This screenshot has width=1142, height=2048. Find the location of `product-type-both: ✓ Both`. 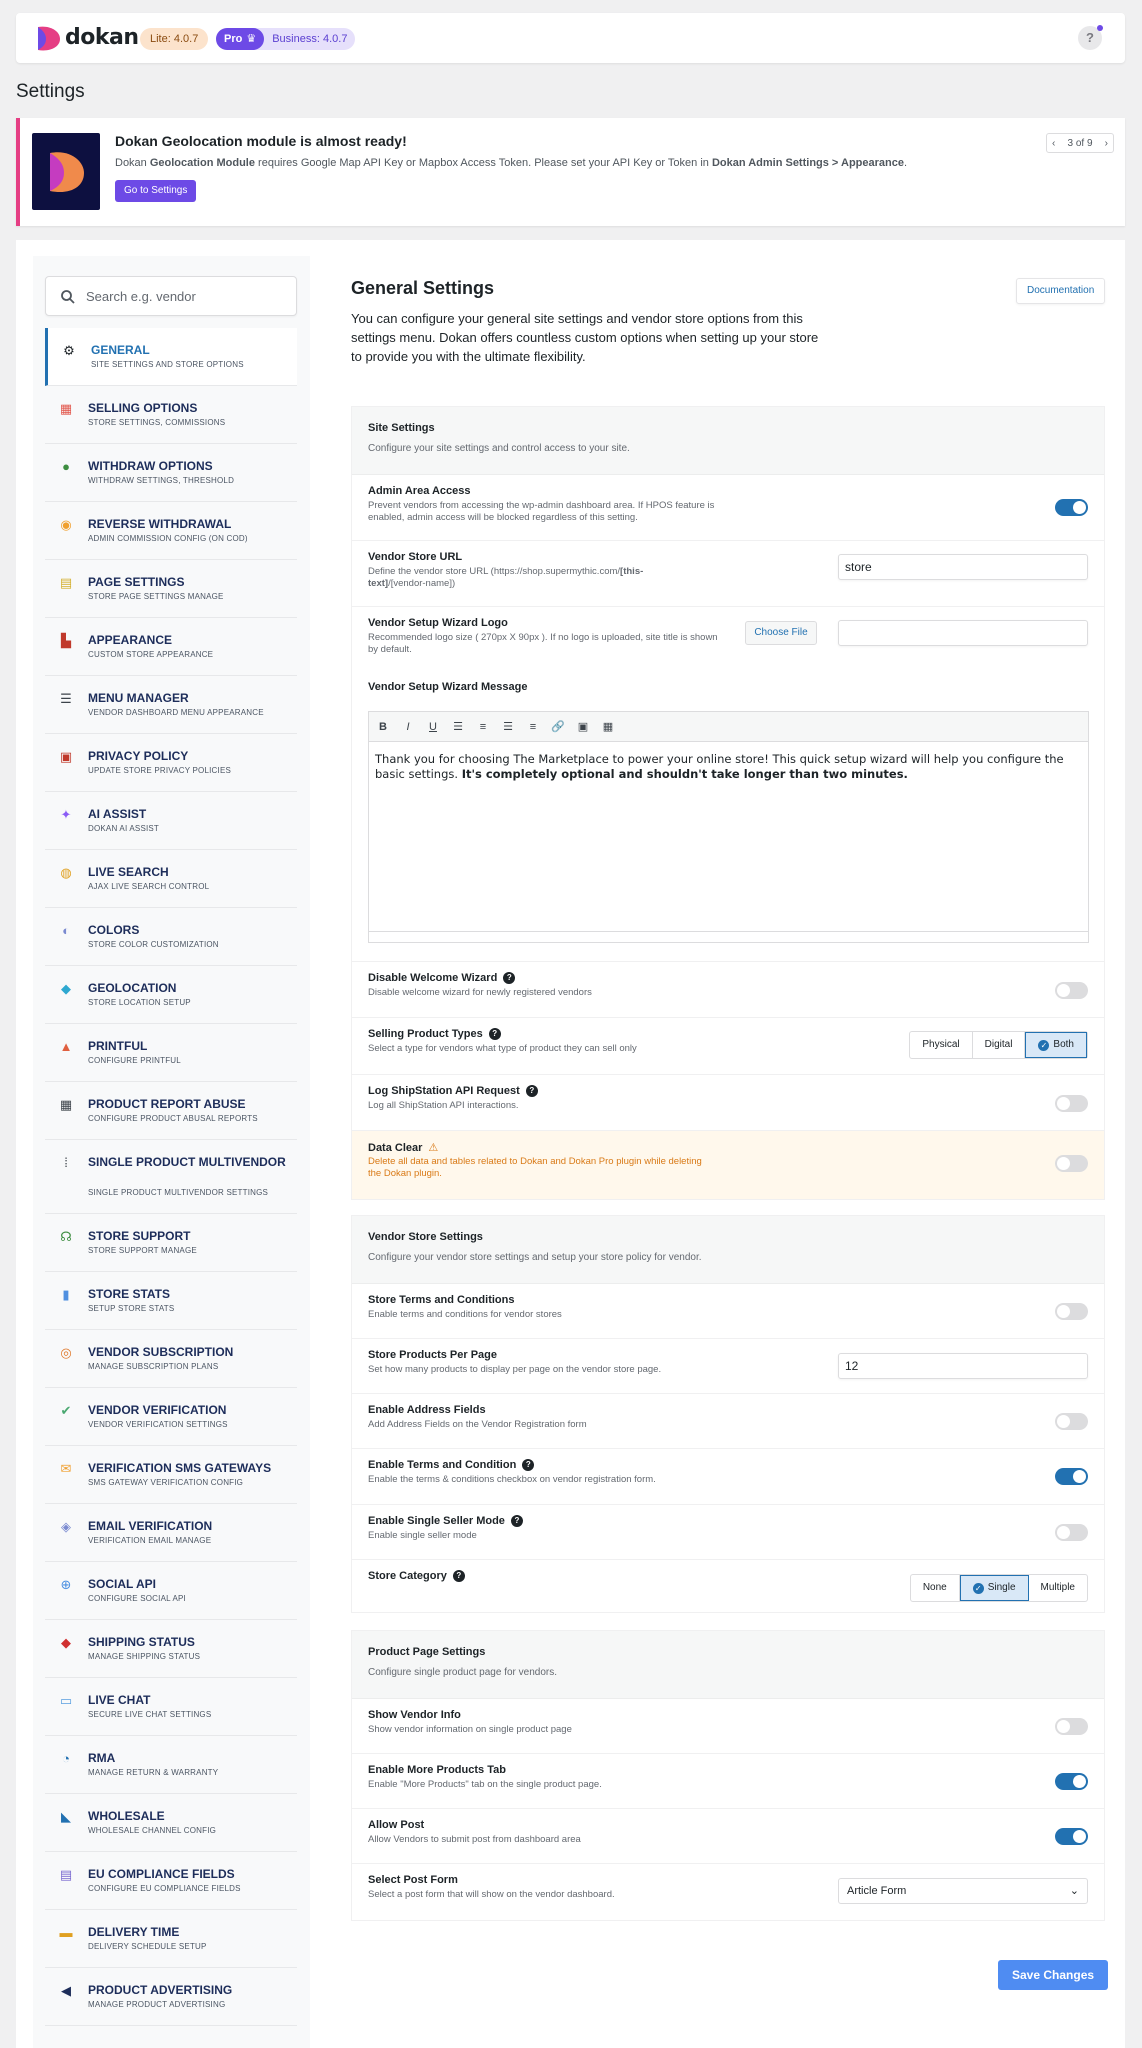

product-type-both: ✓ Both is located at coordinates (1056, 1045).